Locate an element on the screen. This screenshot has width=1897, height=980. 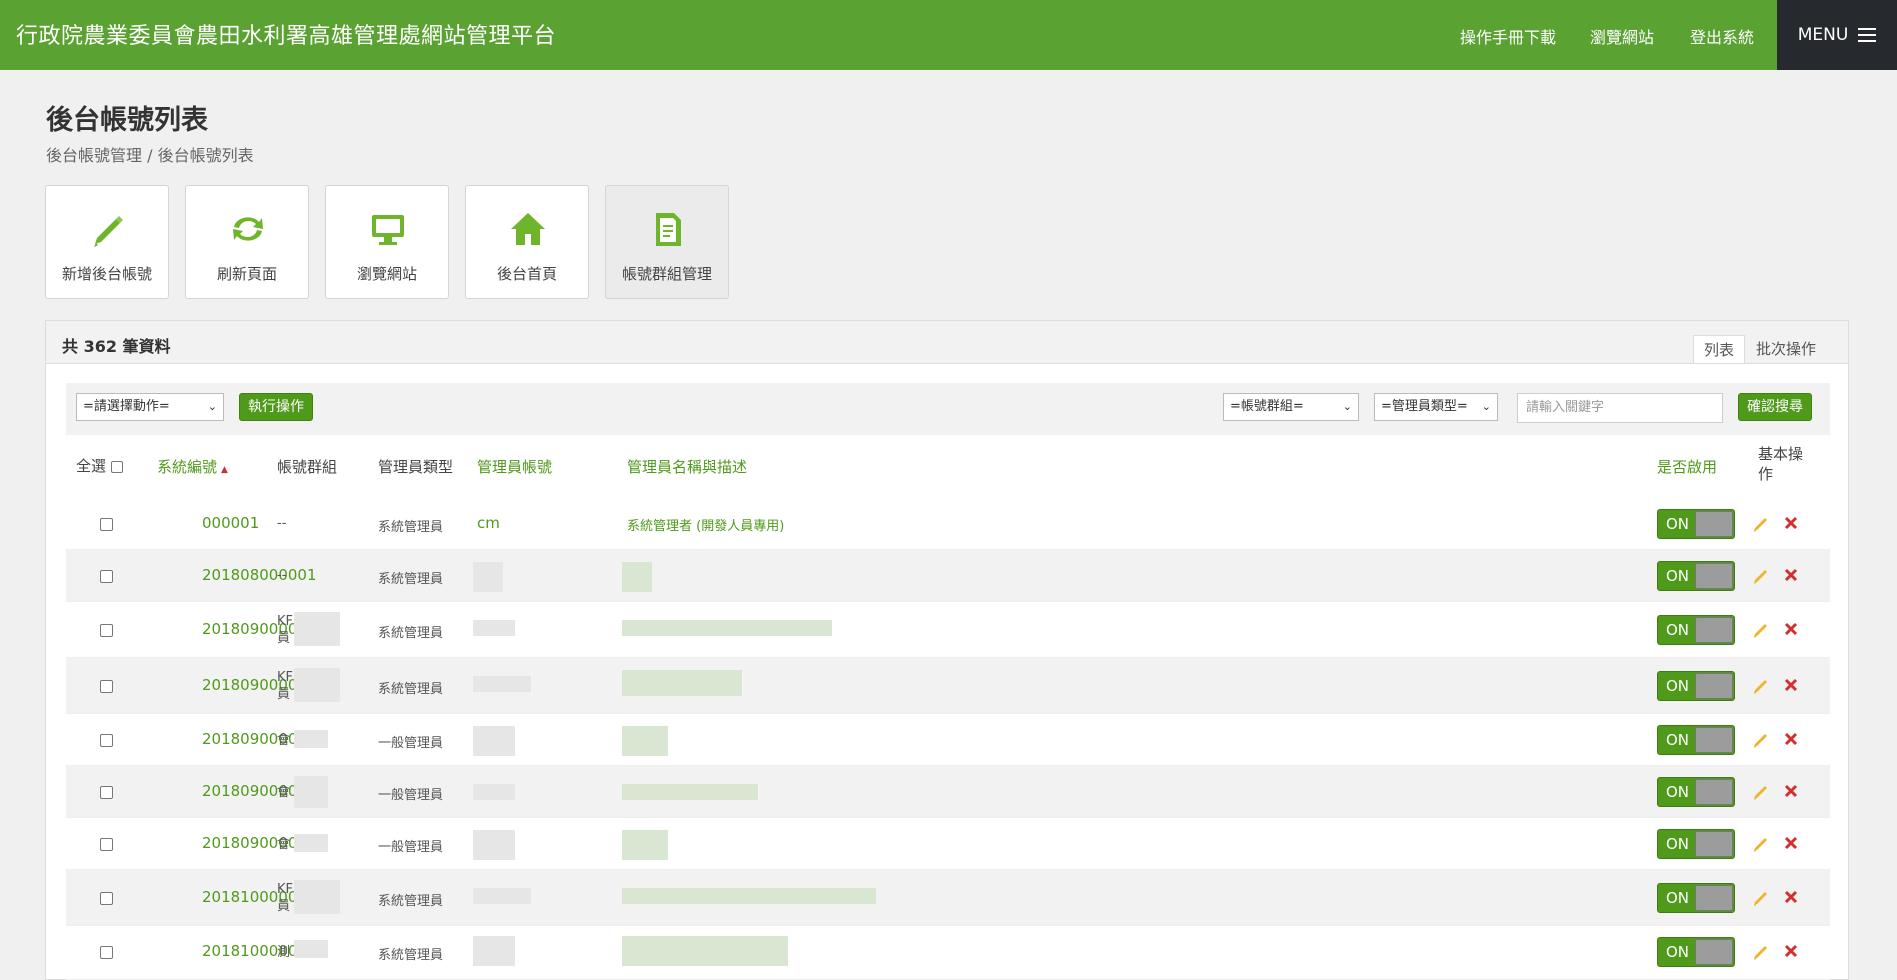
admin-type-value: =管理員類型= is located at coordinates (1424, 406).